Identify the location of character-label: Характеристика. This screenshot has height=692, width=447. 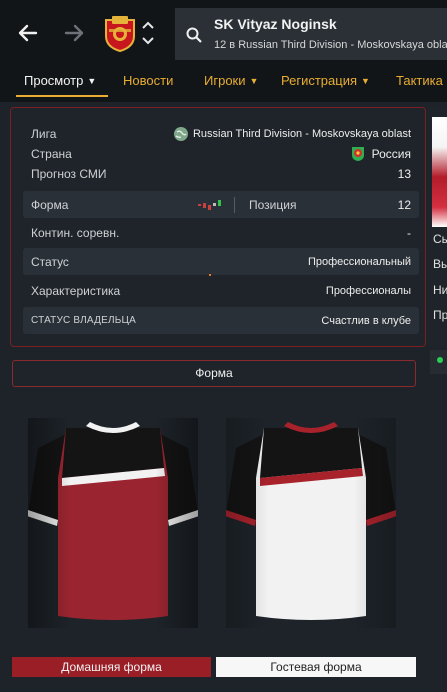
(76, 291).